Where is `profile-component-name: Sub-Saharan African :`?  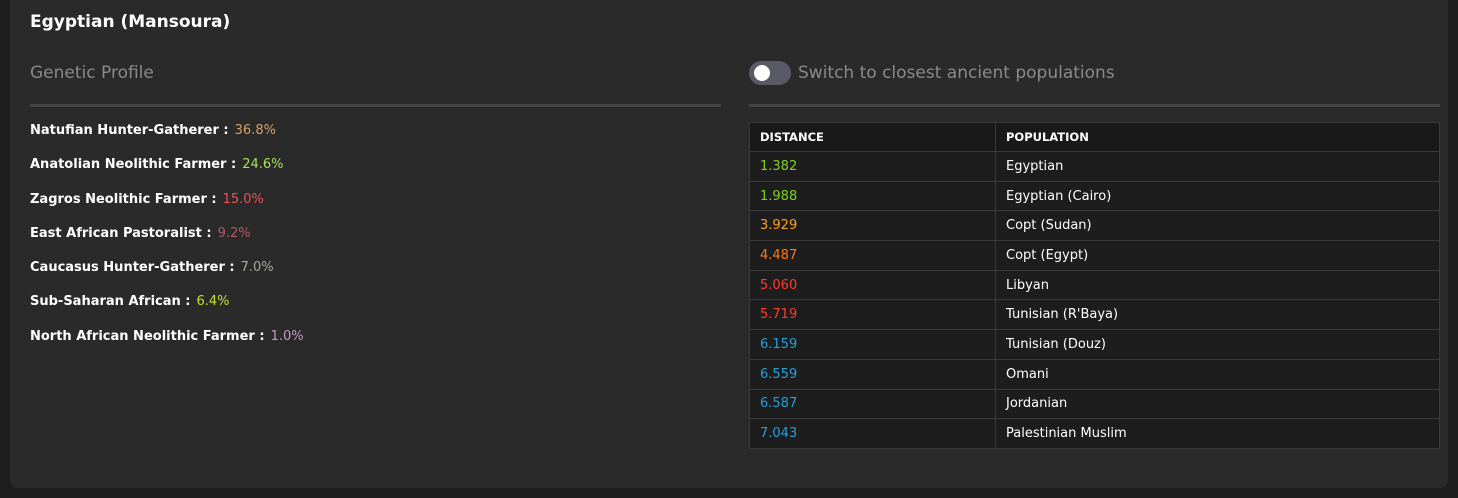
profile-component-name: Sub-Saharan African : is located at coordinates (110, 302).